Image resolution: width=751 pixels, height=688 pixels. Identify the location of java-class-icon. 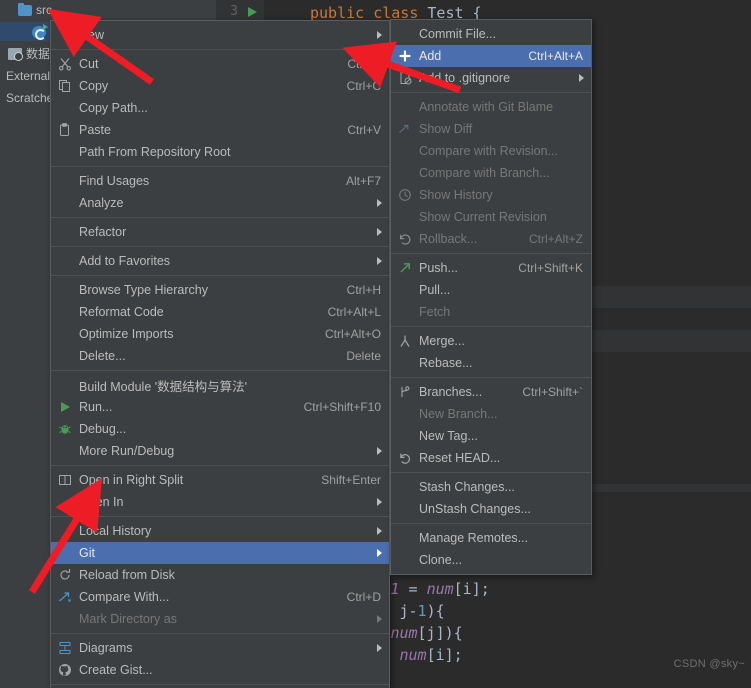
(40, 31).